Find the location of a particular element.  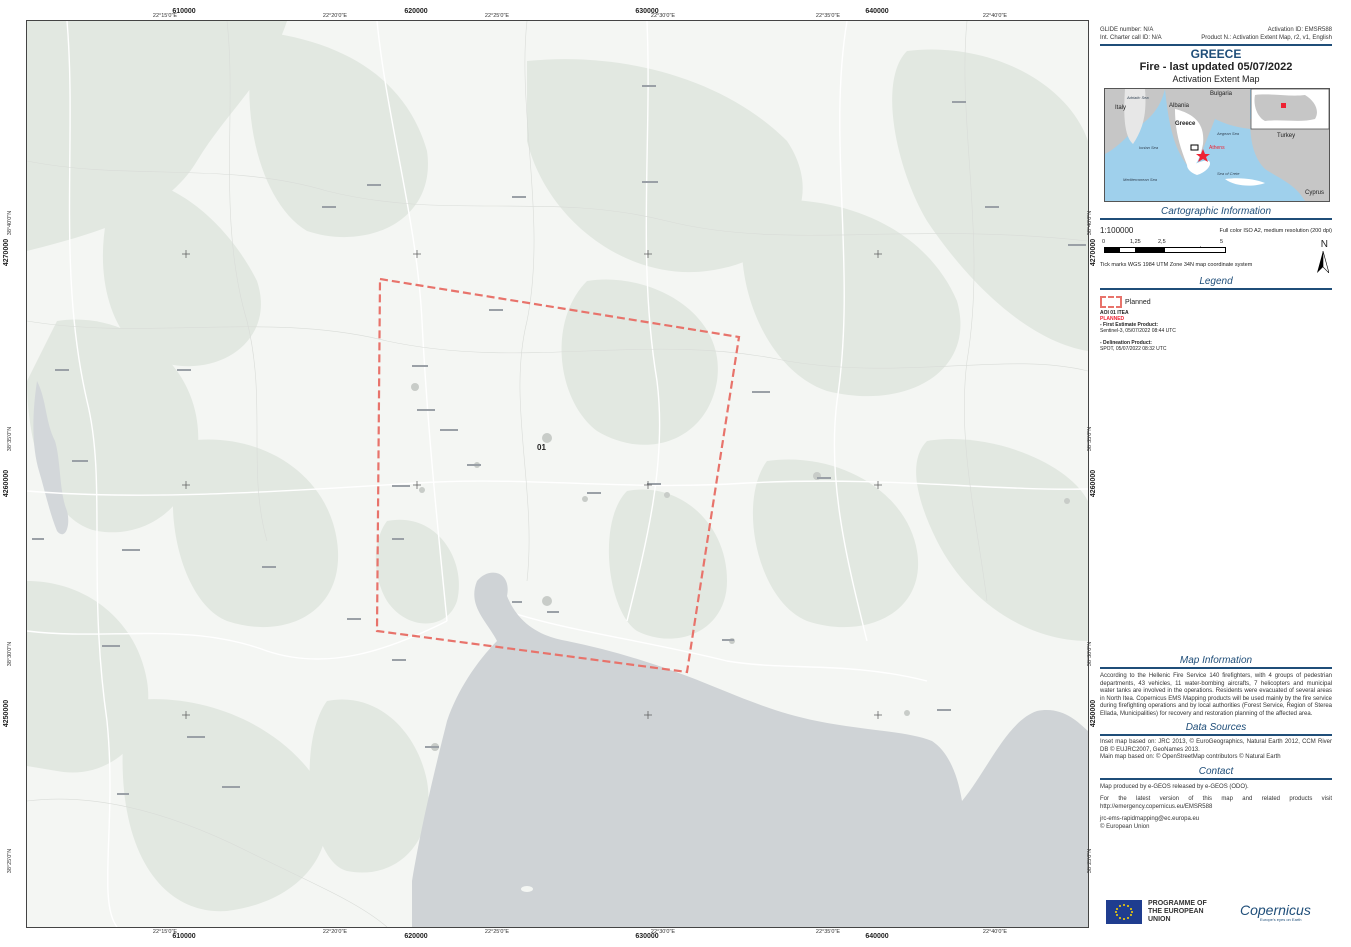

longitude-top-0: 22°15'0"E is located at coordinates (165, 16).